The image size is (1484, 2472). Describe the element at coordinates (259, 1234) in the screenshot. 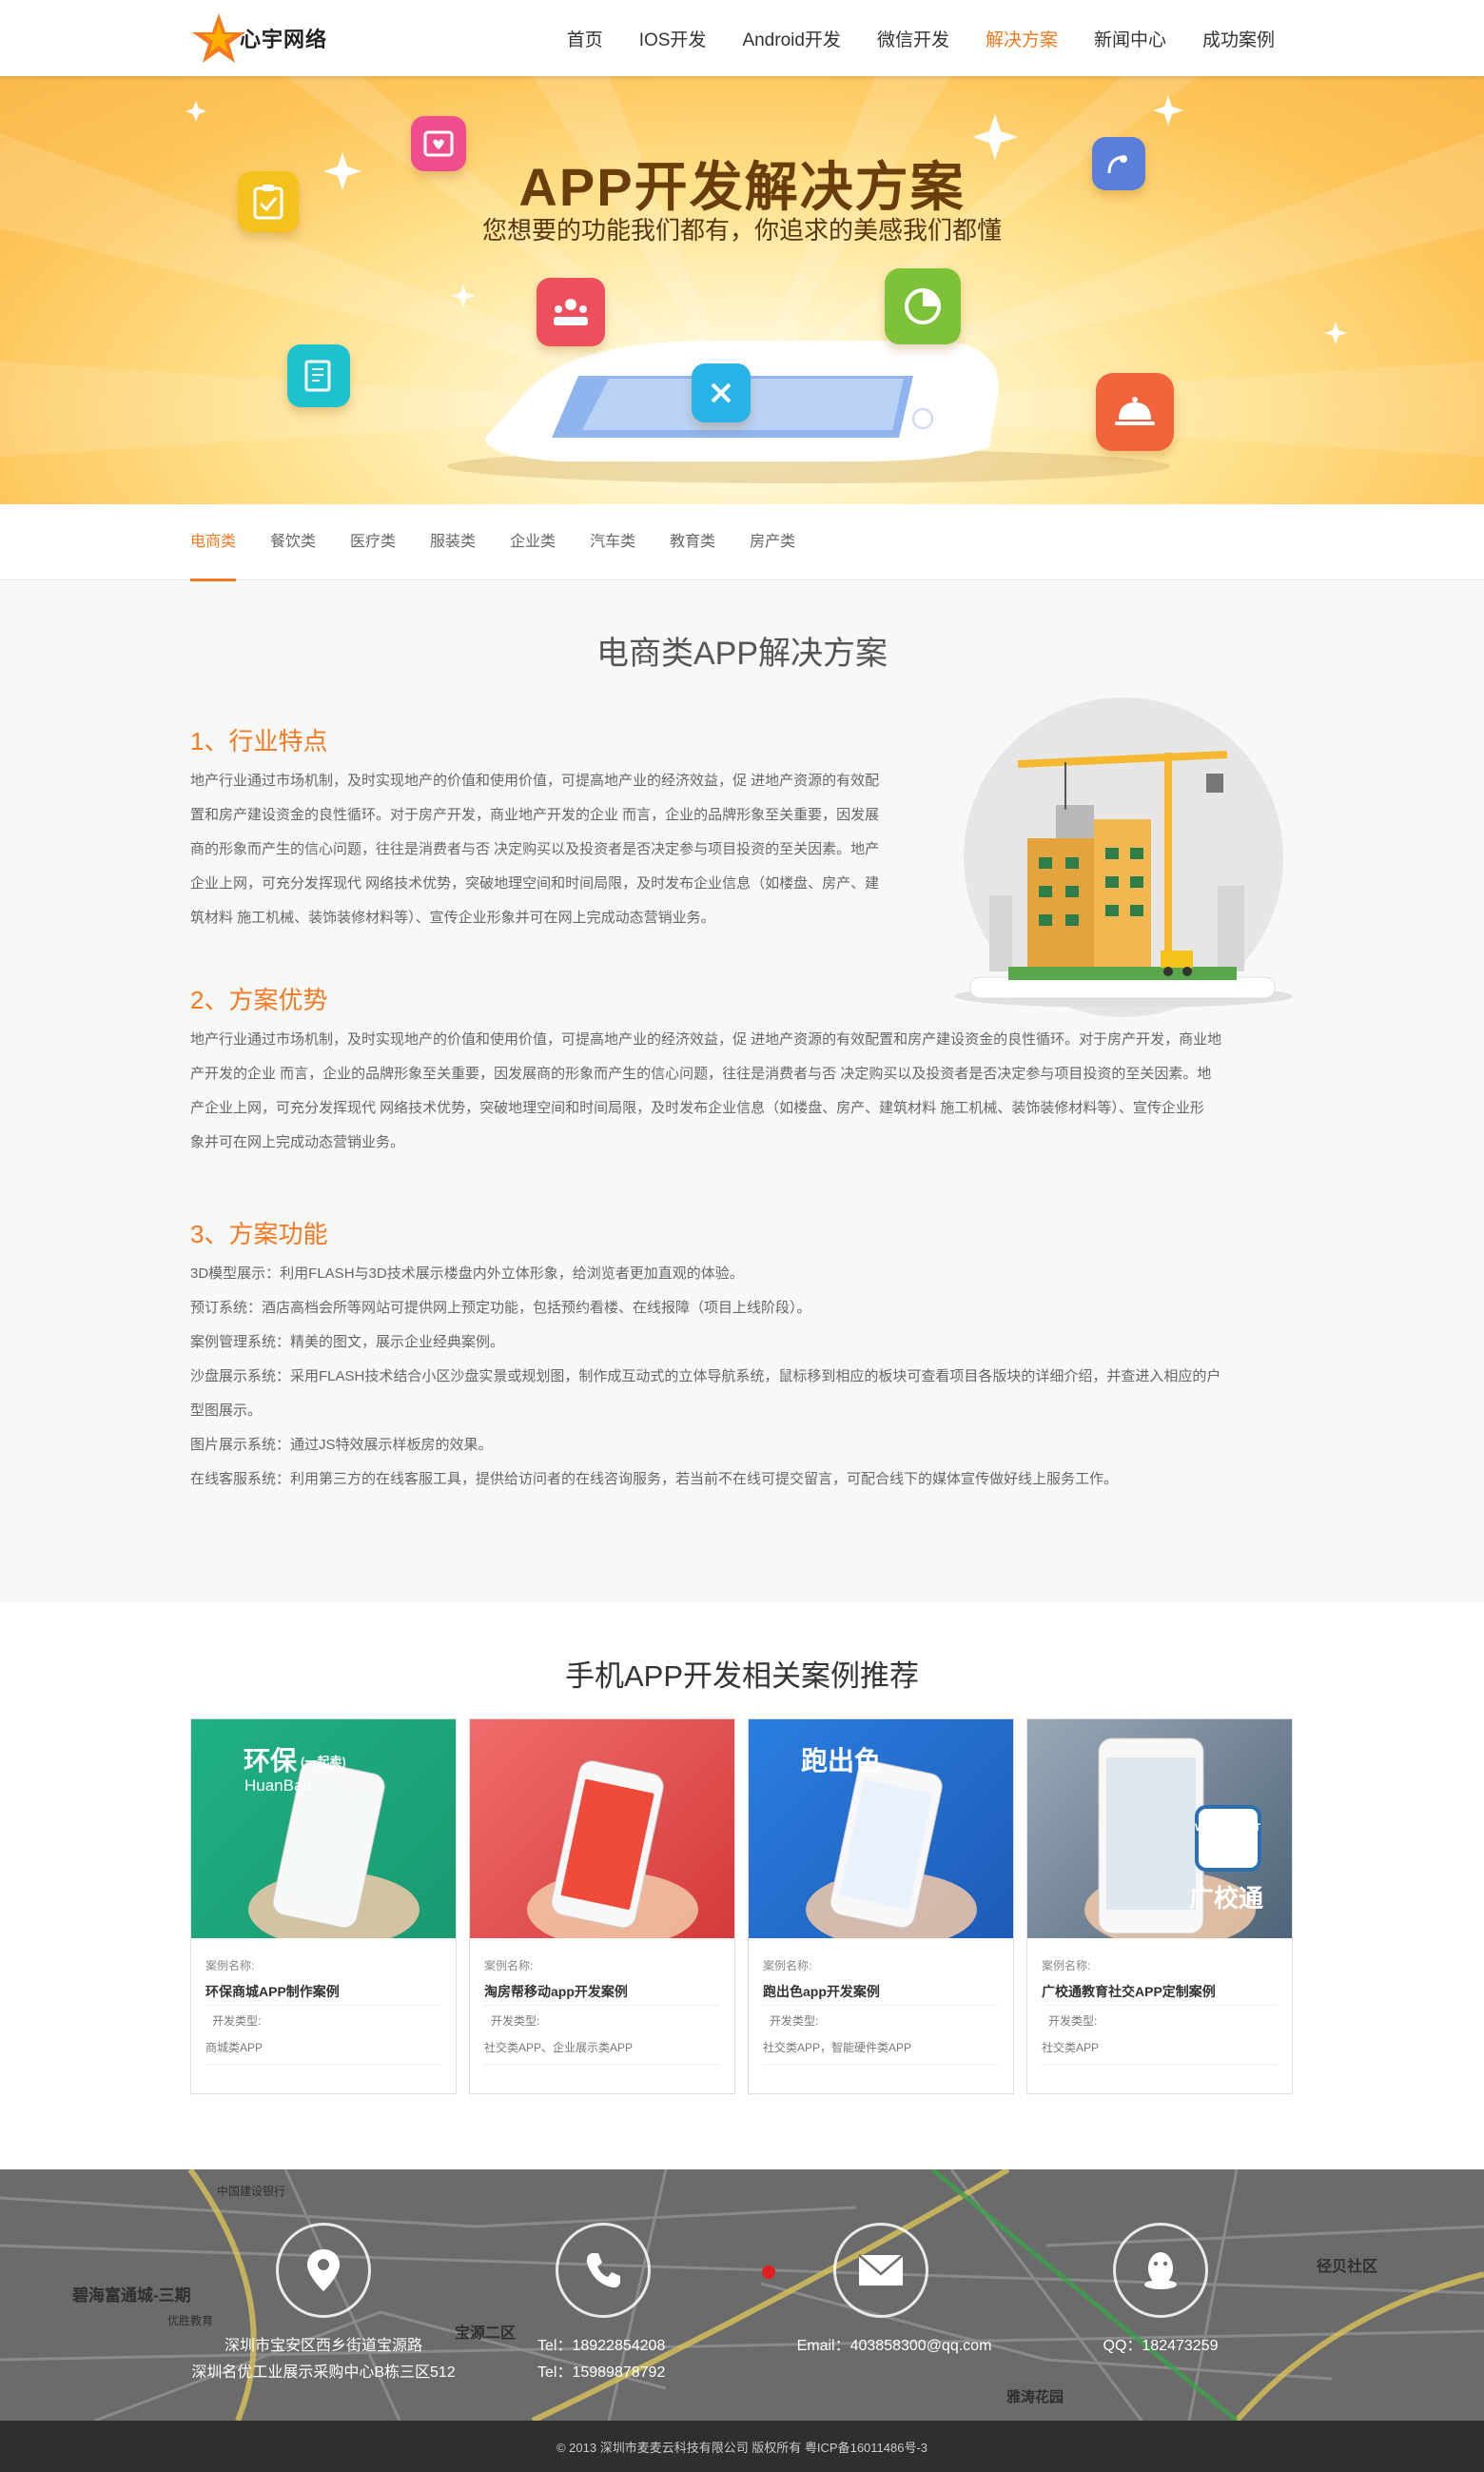

I see `section-3-title: 3、方案功能` at that location.